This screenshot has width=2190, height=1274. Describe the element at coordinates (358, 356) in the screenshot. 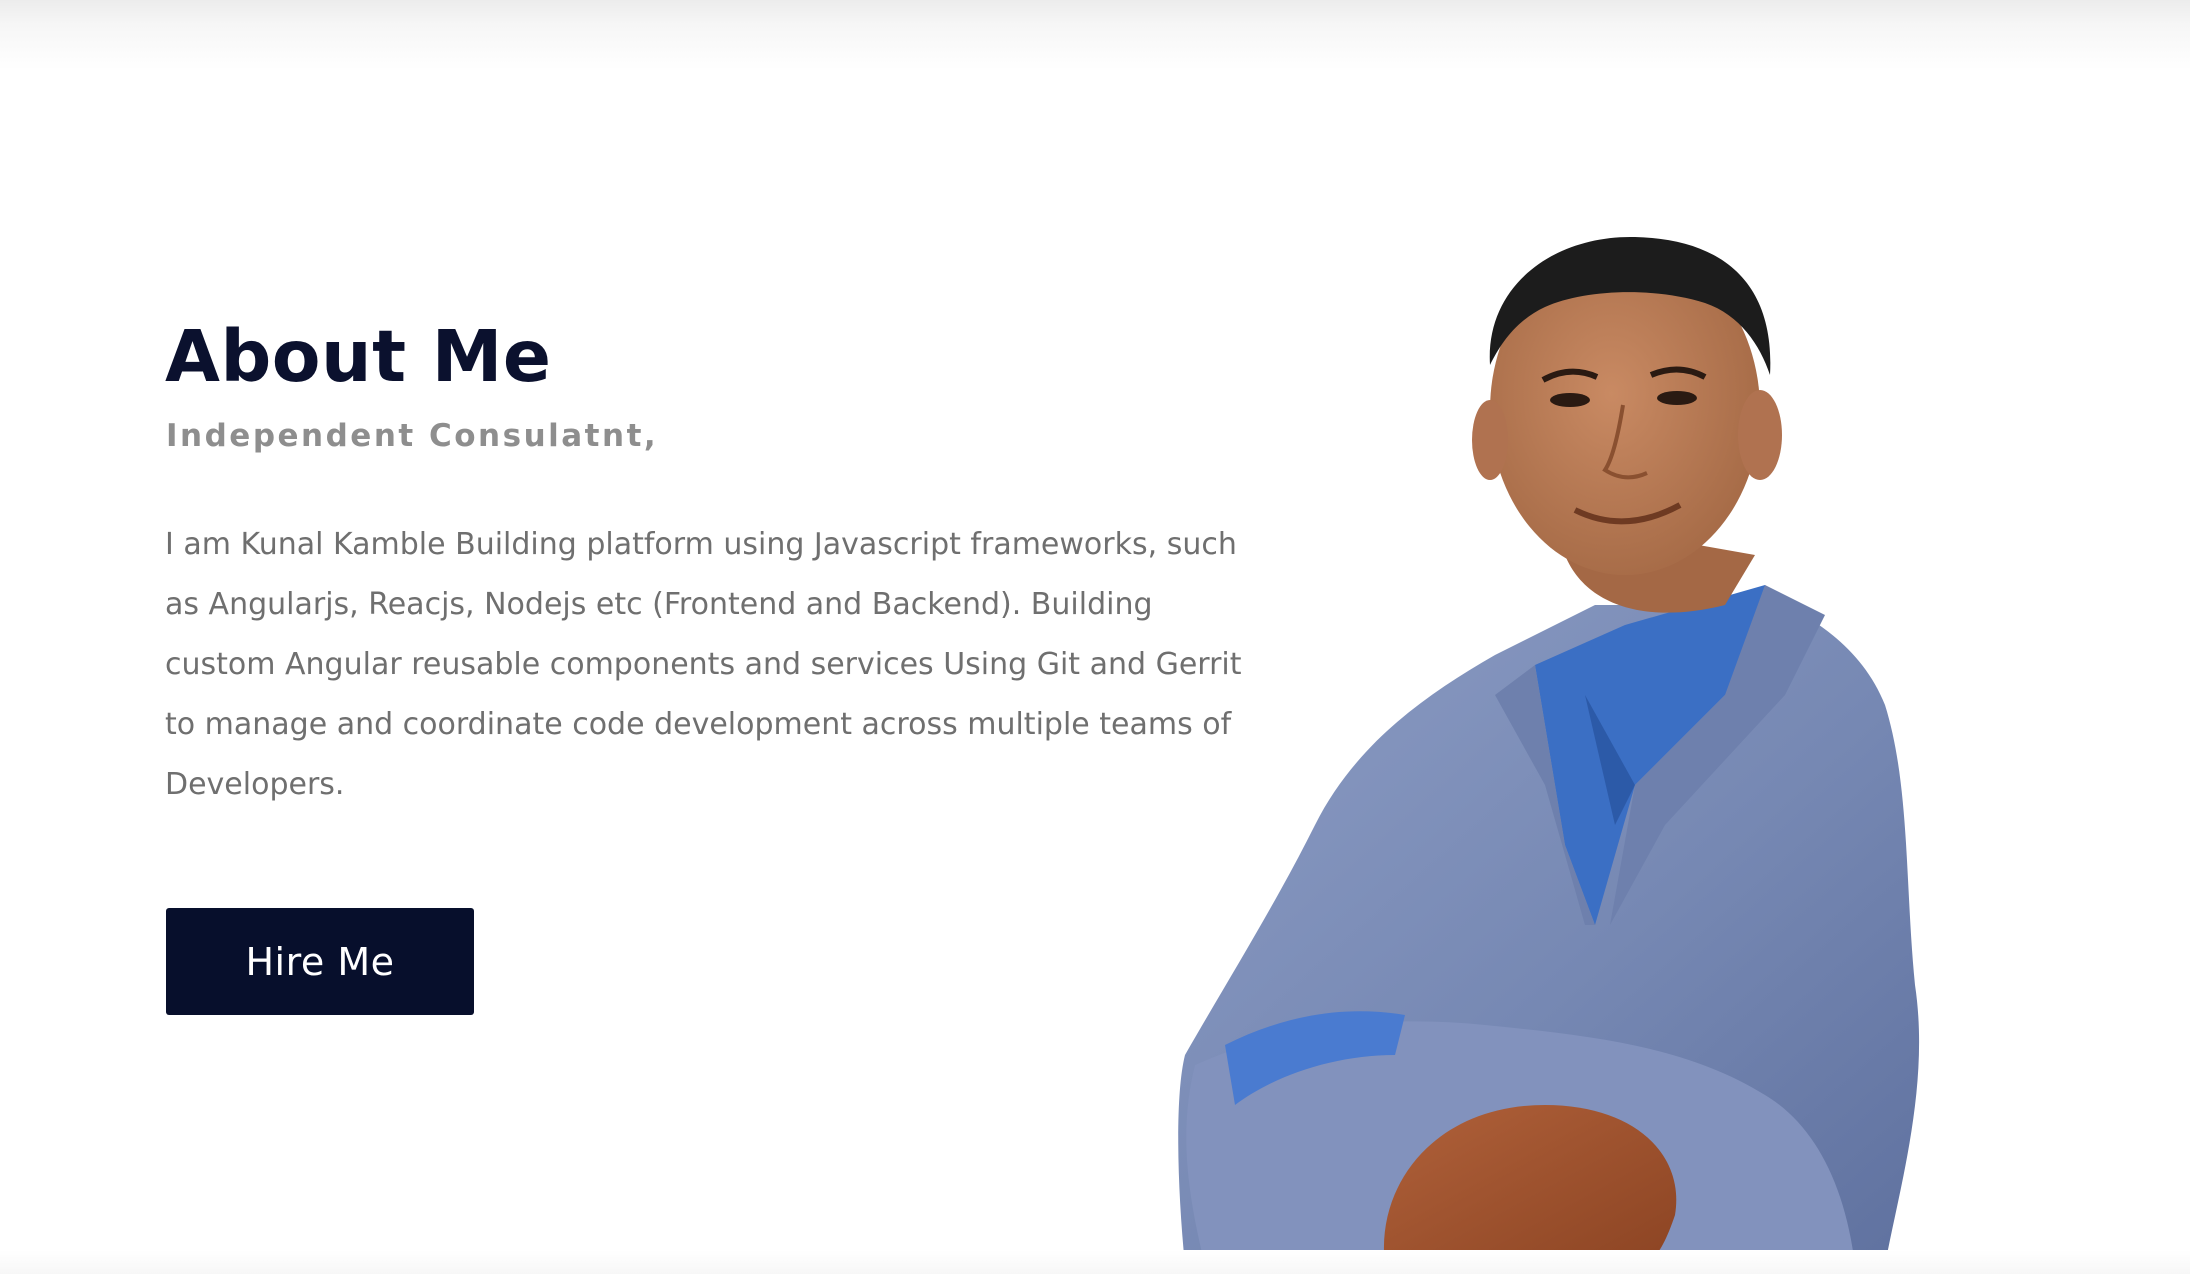

I see `page-title: About Me` at that location.